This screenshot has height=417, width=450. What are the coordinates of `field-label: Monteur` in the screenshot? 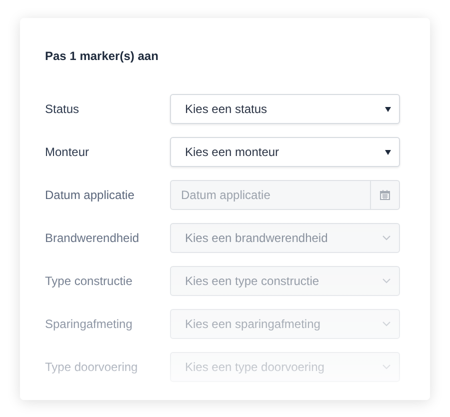 It's located at (67, 152).